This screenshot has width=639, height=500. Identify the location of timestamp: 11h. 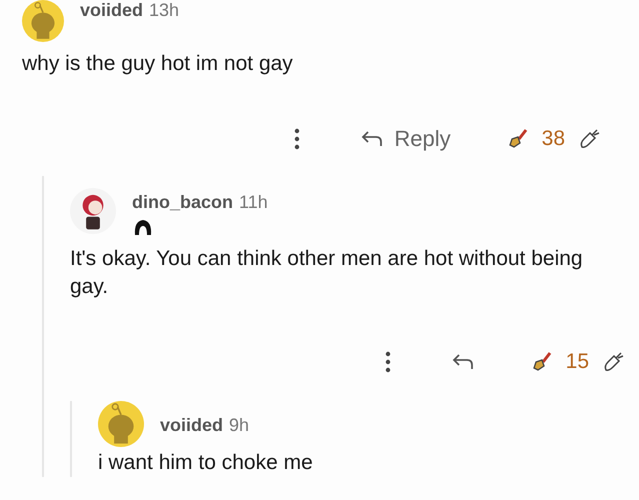
(253, 202).